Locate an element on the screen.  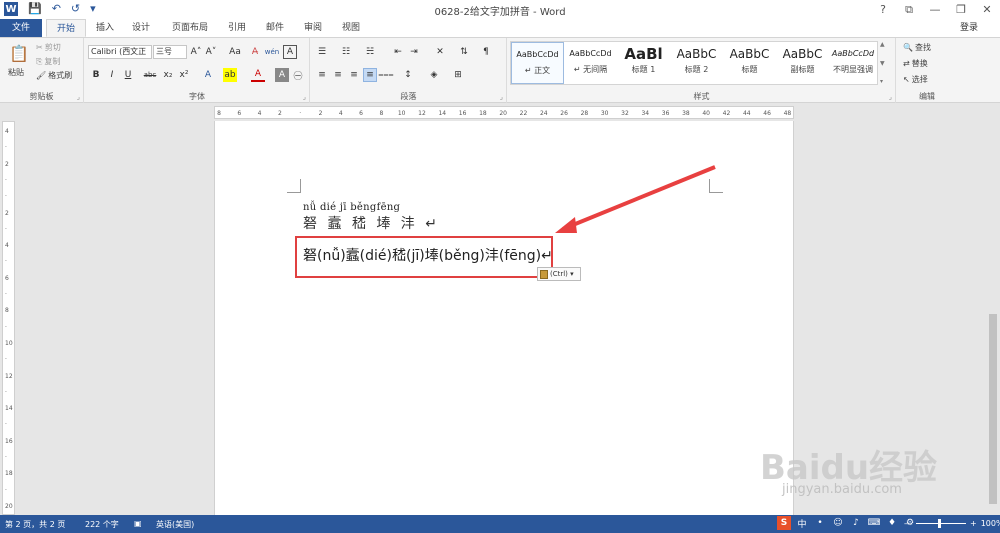
char-border-icon: A is located at coordinates (290, 52).